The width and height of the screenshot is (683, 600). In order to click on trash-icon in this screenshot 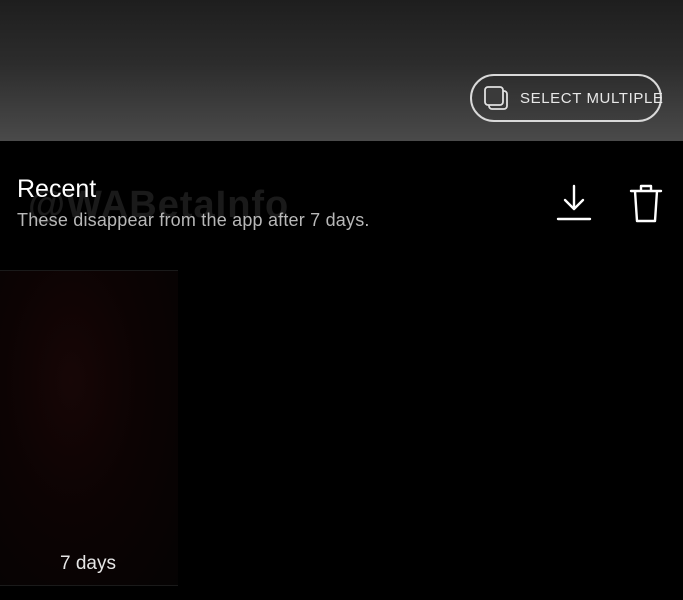, I will do `click(646, 205)`.